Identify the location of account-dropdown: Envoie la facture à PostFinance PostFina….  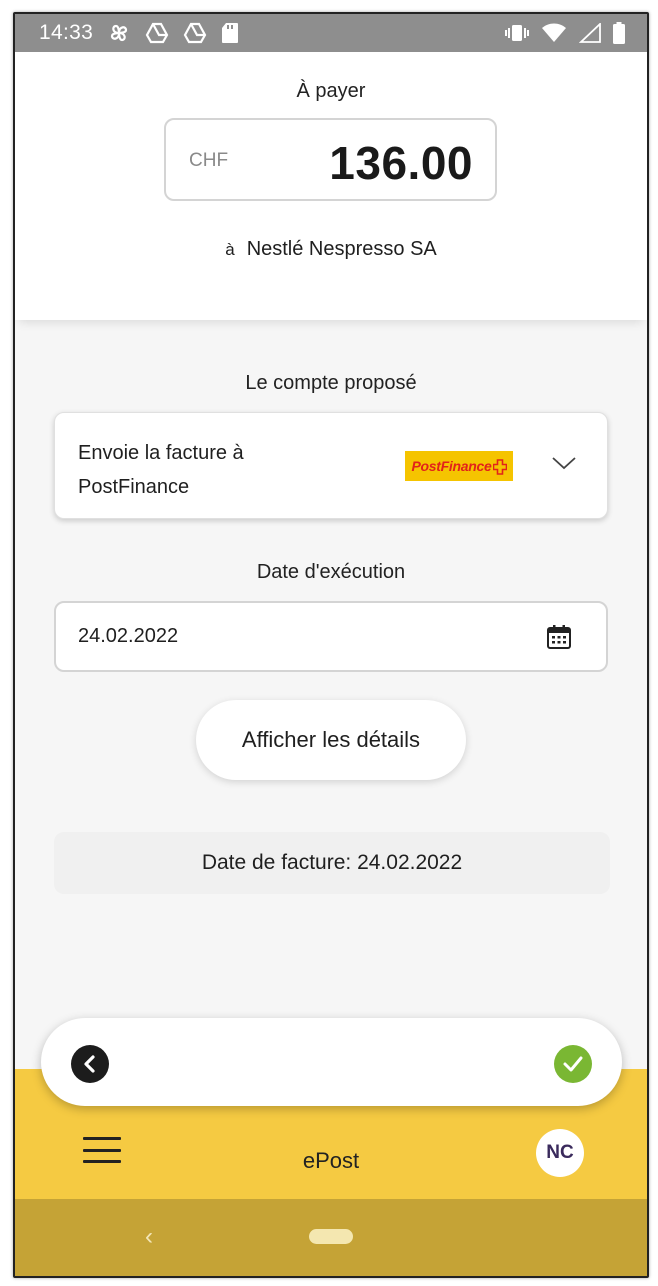
(331, 465).